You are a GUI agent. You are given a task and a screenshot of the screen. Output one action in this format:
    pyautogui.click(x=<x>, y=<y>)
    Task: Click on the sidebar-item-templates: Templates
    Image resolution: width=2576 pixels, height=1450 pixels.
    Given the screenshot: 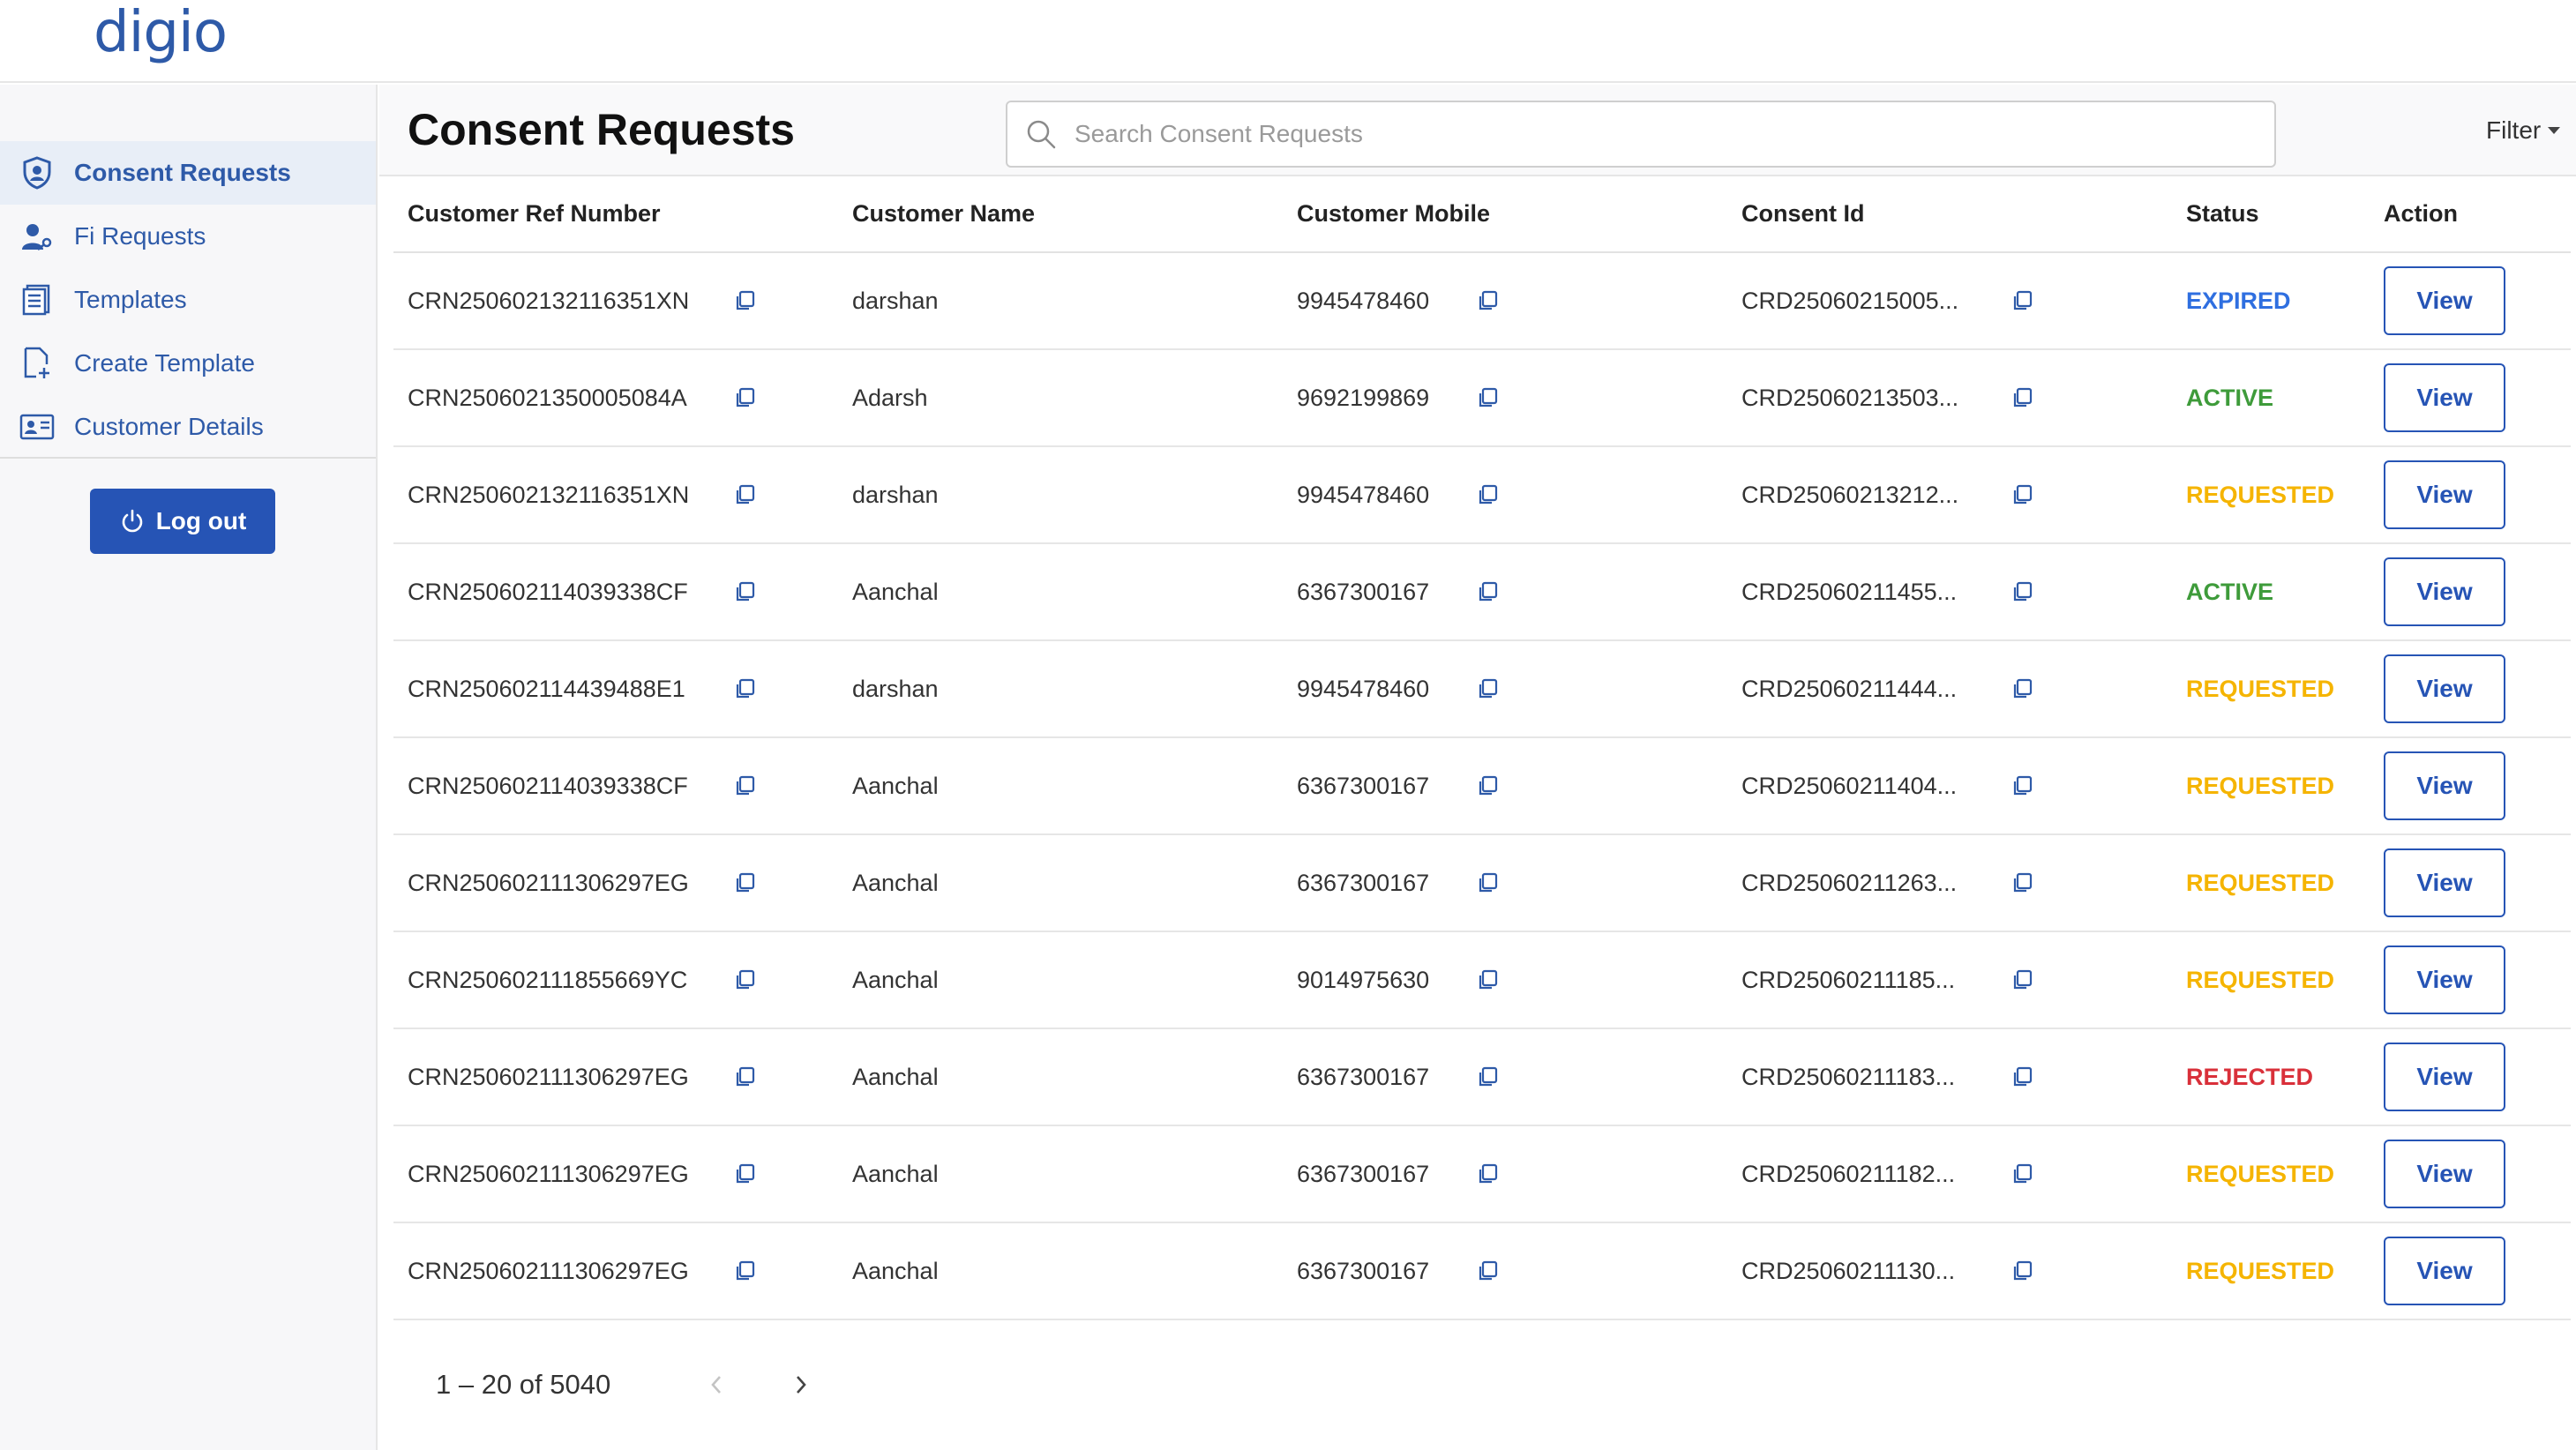 What is the action you would take?
    pyautogui.click(x=188, y=300)
    